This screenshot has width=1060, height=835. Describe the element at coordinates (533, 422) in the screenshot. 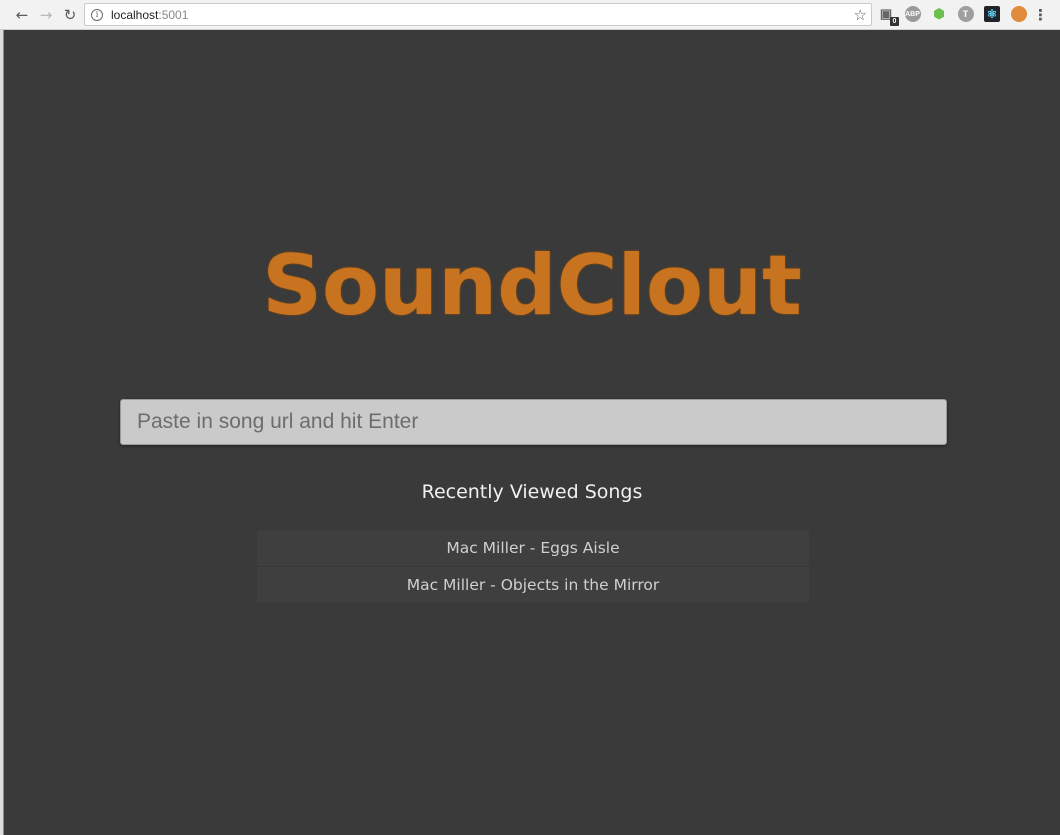

I see `song-url-input` at that location.